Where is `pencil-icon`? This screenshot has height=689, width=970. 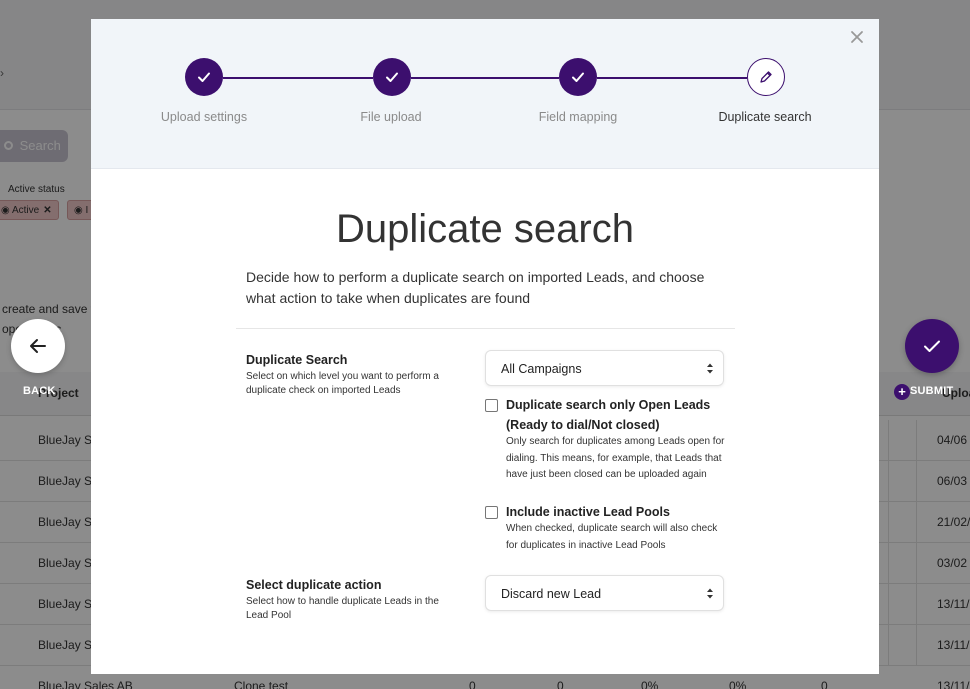
pencil-icon is located at coordinates (766, 77).